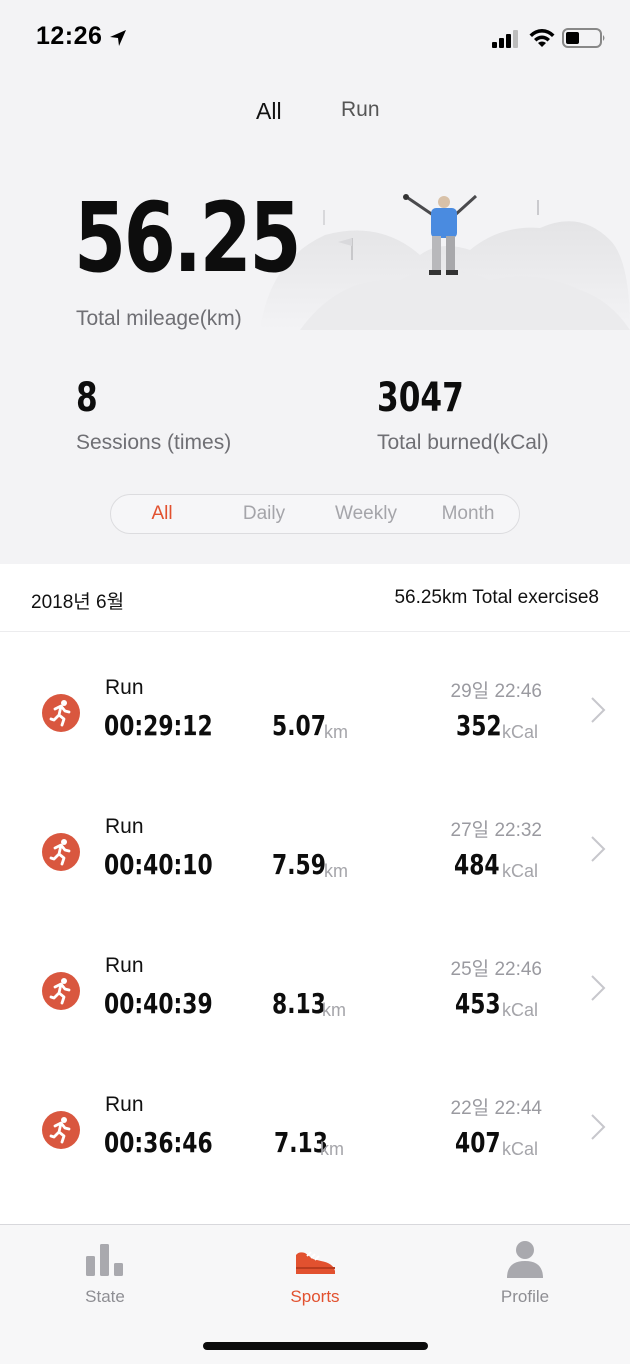 This screenshot has width=630, height=1364. Describe the element at coordinates (104, 1260) in the screenshot. I see `bar-chart-icon` at that location.